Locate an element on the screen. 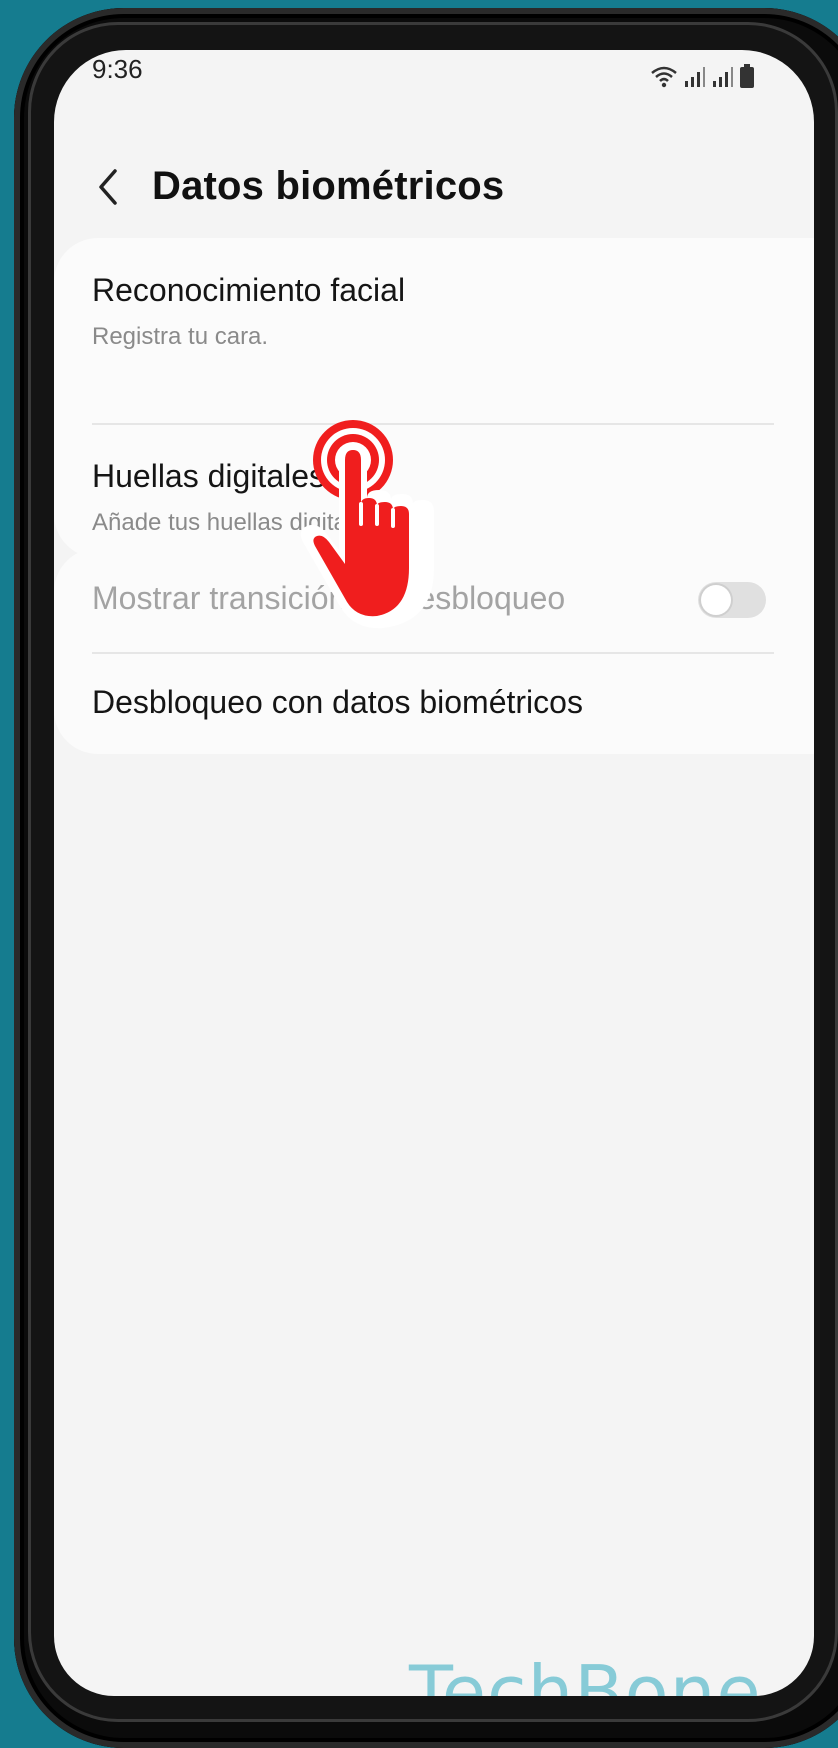 Image resolution: width=838 pixels, height=1748 pixels. tap-hand-icon is located at coordinates (367, 524).